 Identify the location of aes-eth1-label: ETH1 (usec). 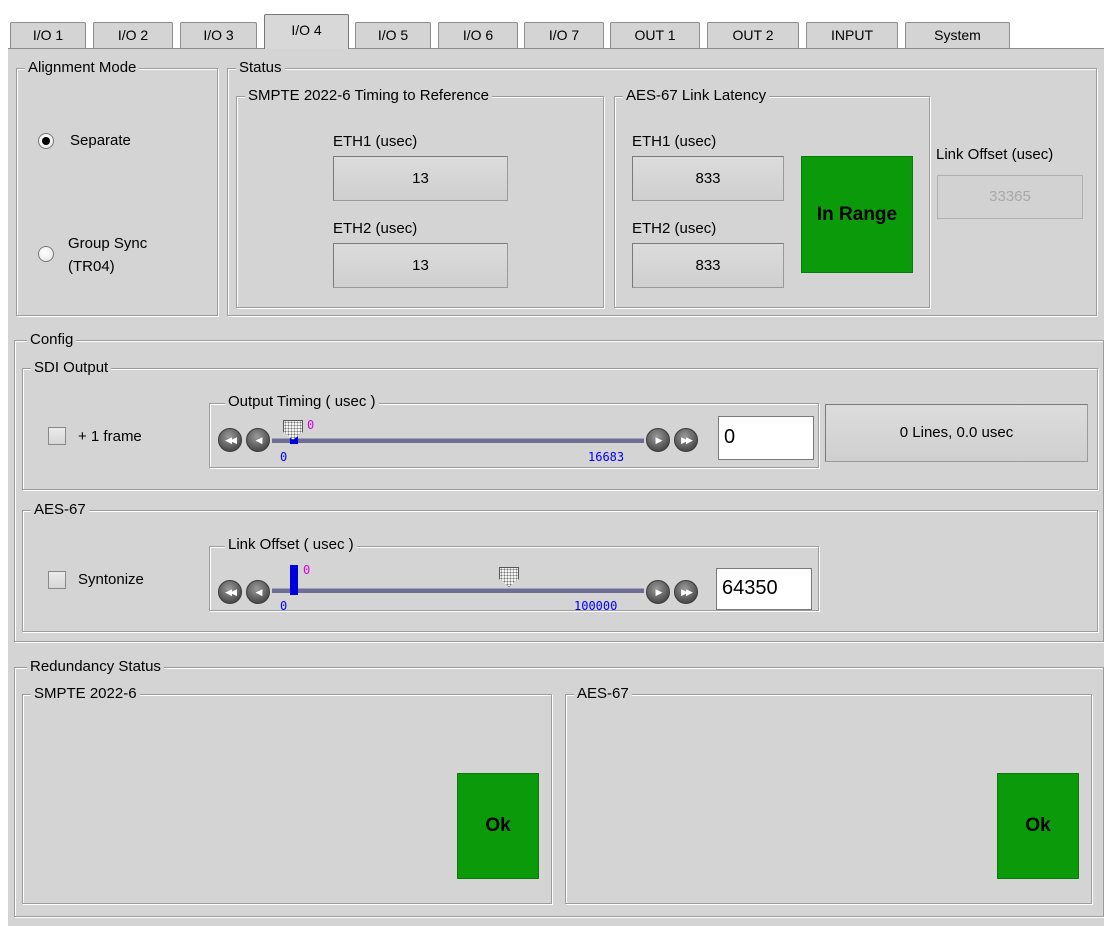
(674, 141).